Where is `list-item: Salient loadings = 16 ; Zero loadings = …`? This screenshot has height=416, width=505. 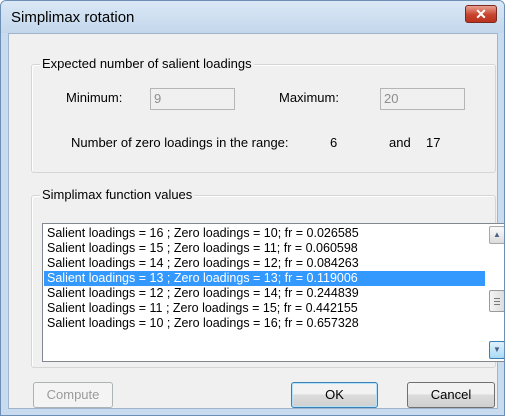 list-item: Salient loadings = 16 ; Zero loadings = … is located at coordinates (264, 233).